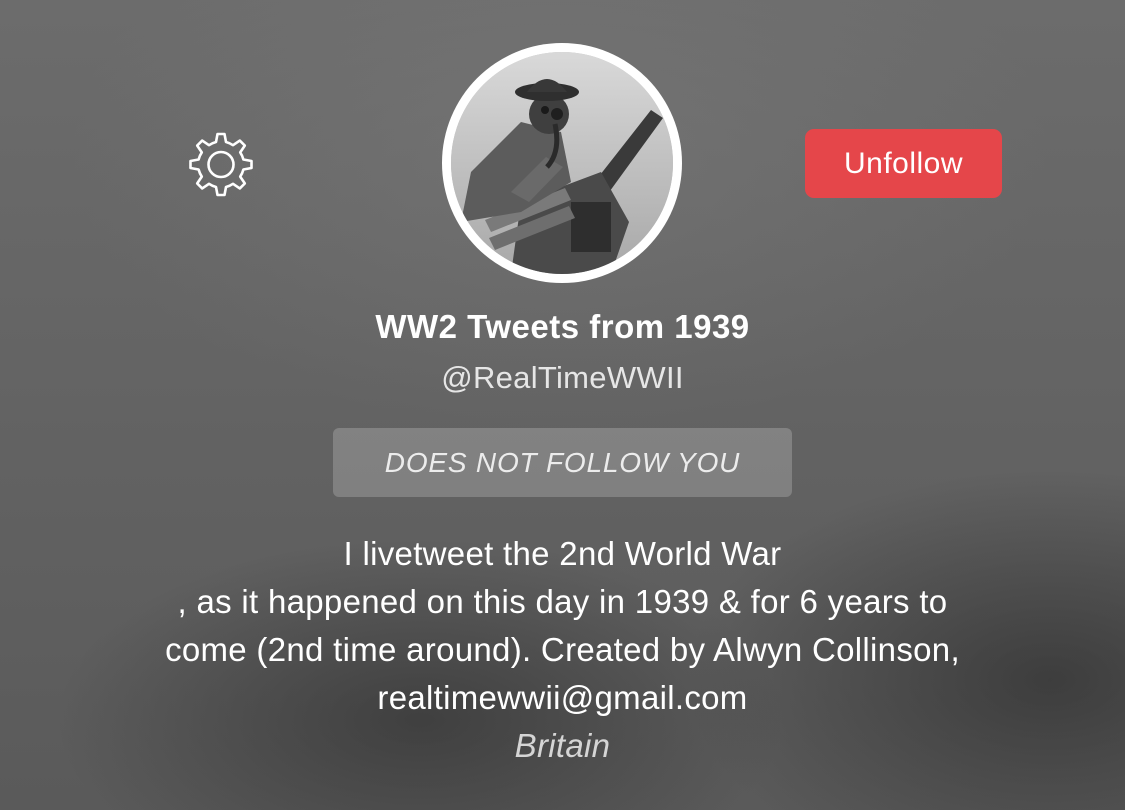 The width and height of the screenshot is (1125, 810). I want to click on handle: @RealTimeWWII, so click(562, 377).